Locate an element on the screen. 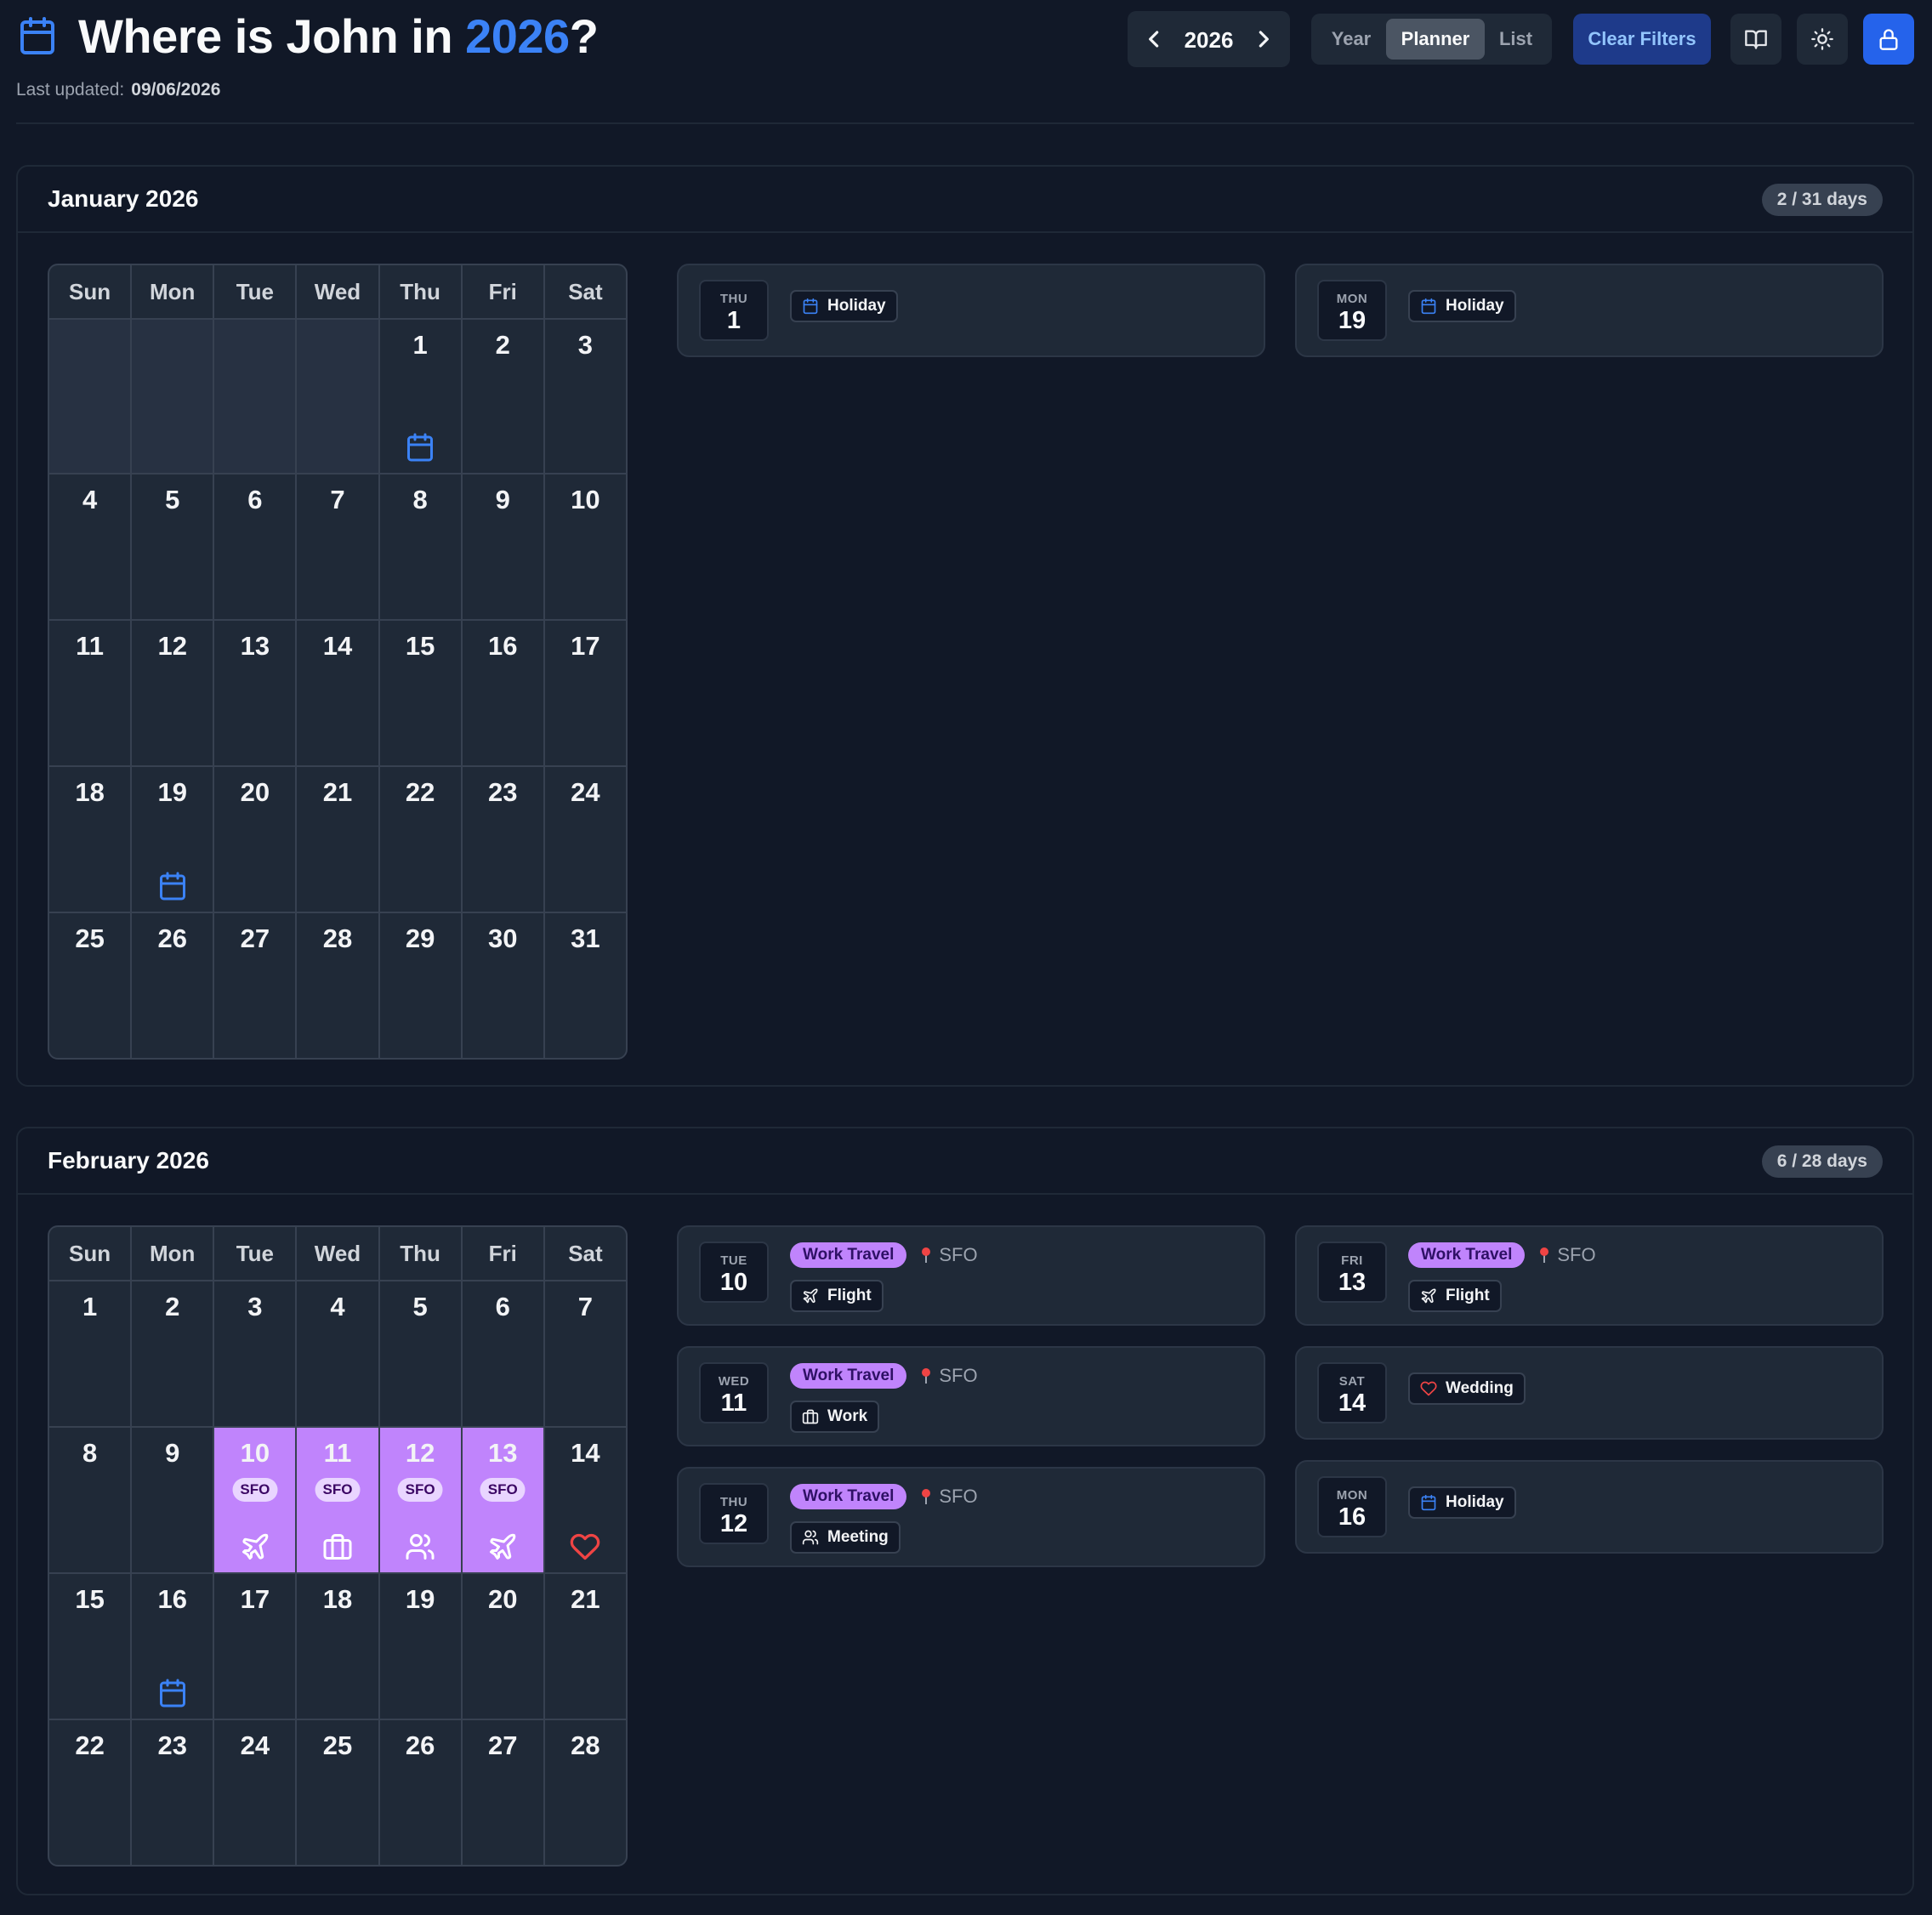 This screenshot has height=1915, width=1932. event-card: TUE 10 Work Travel SFO Flight is located at coordinates (971, 1275).